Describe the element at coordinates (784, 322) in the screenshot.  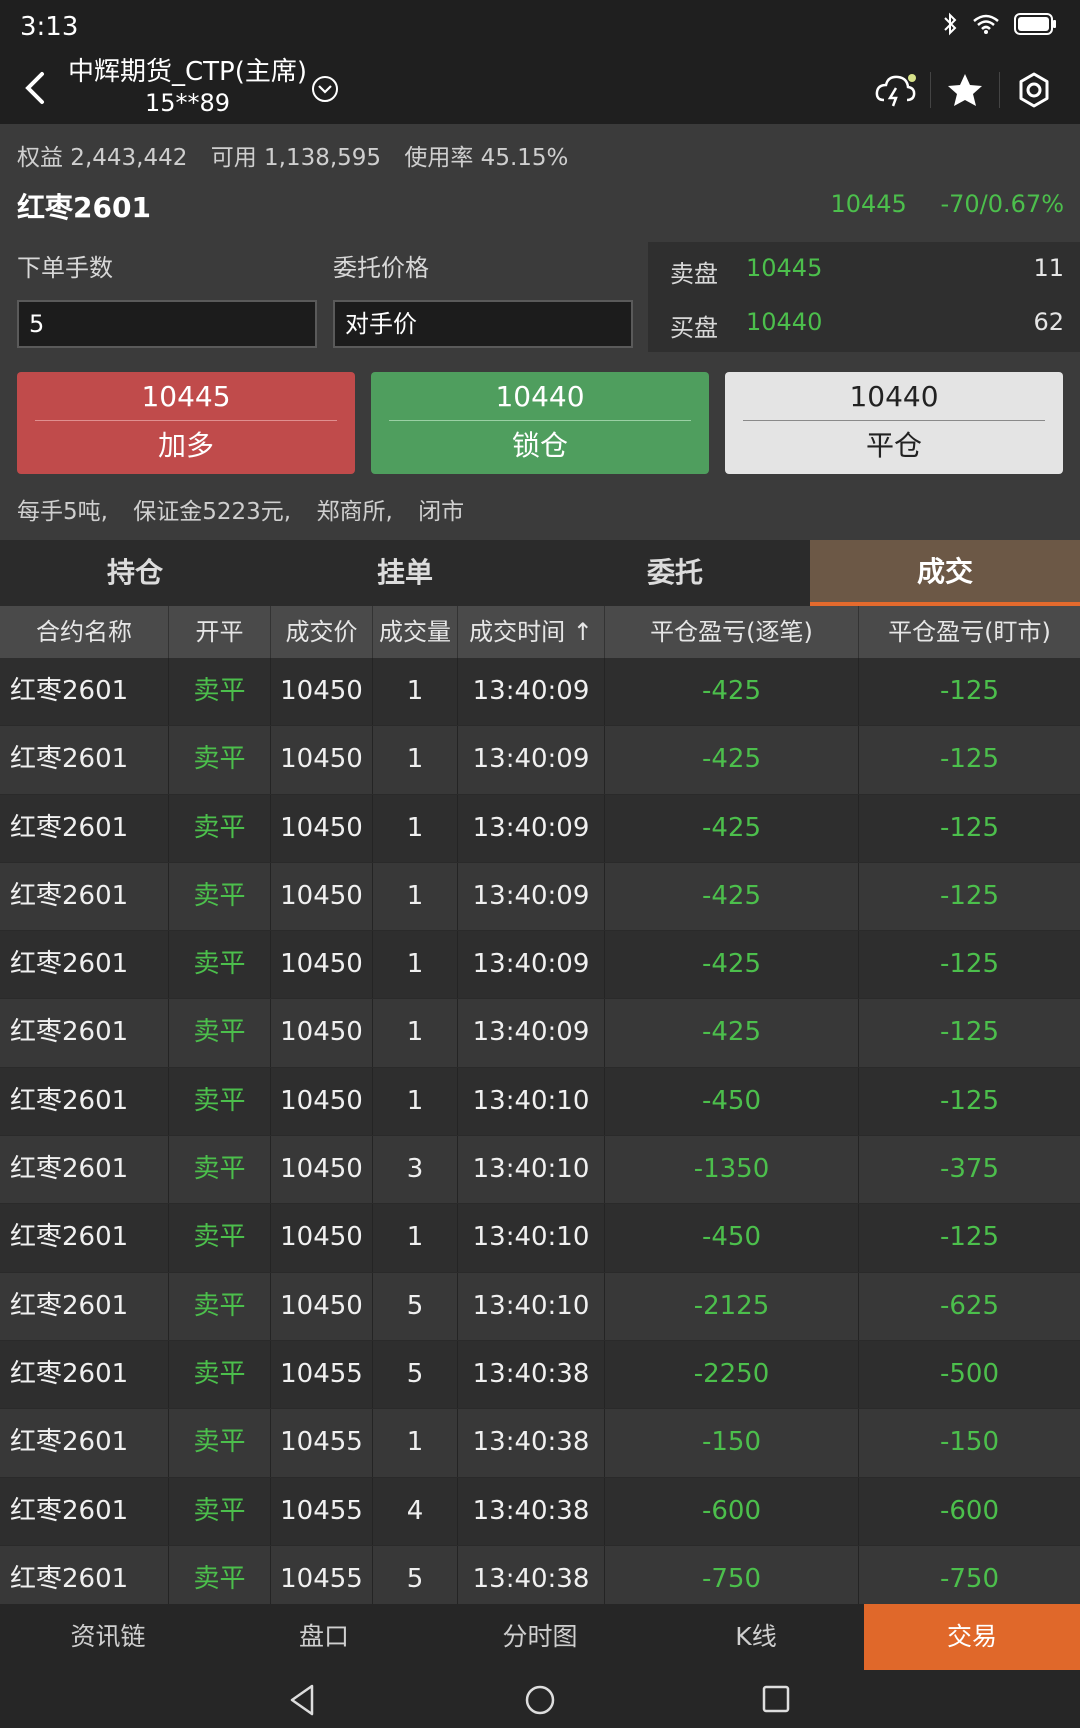
I see `bid-price: 10440` at that location.